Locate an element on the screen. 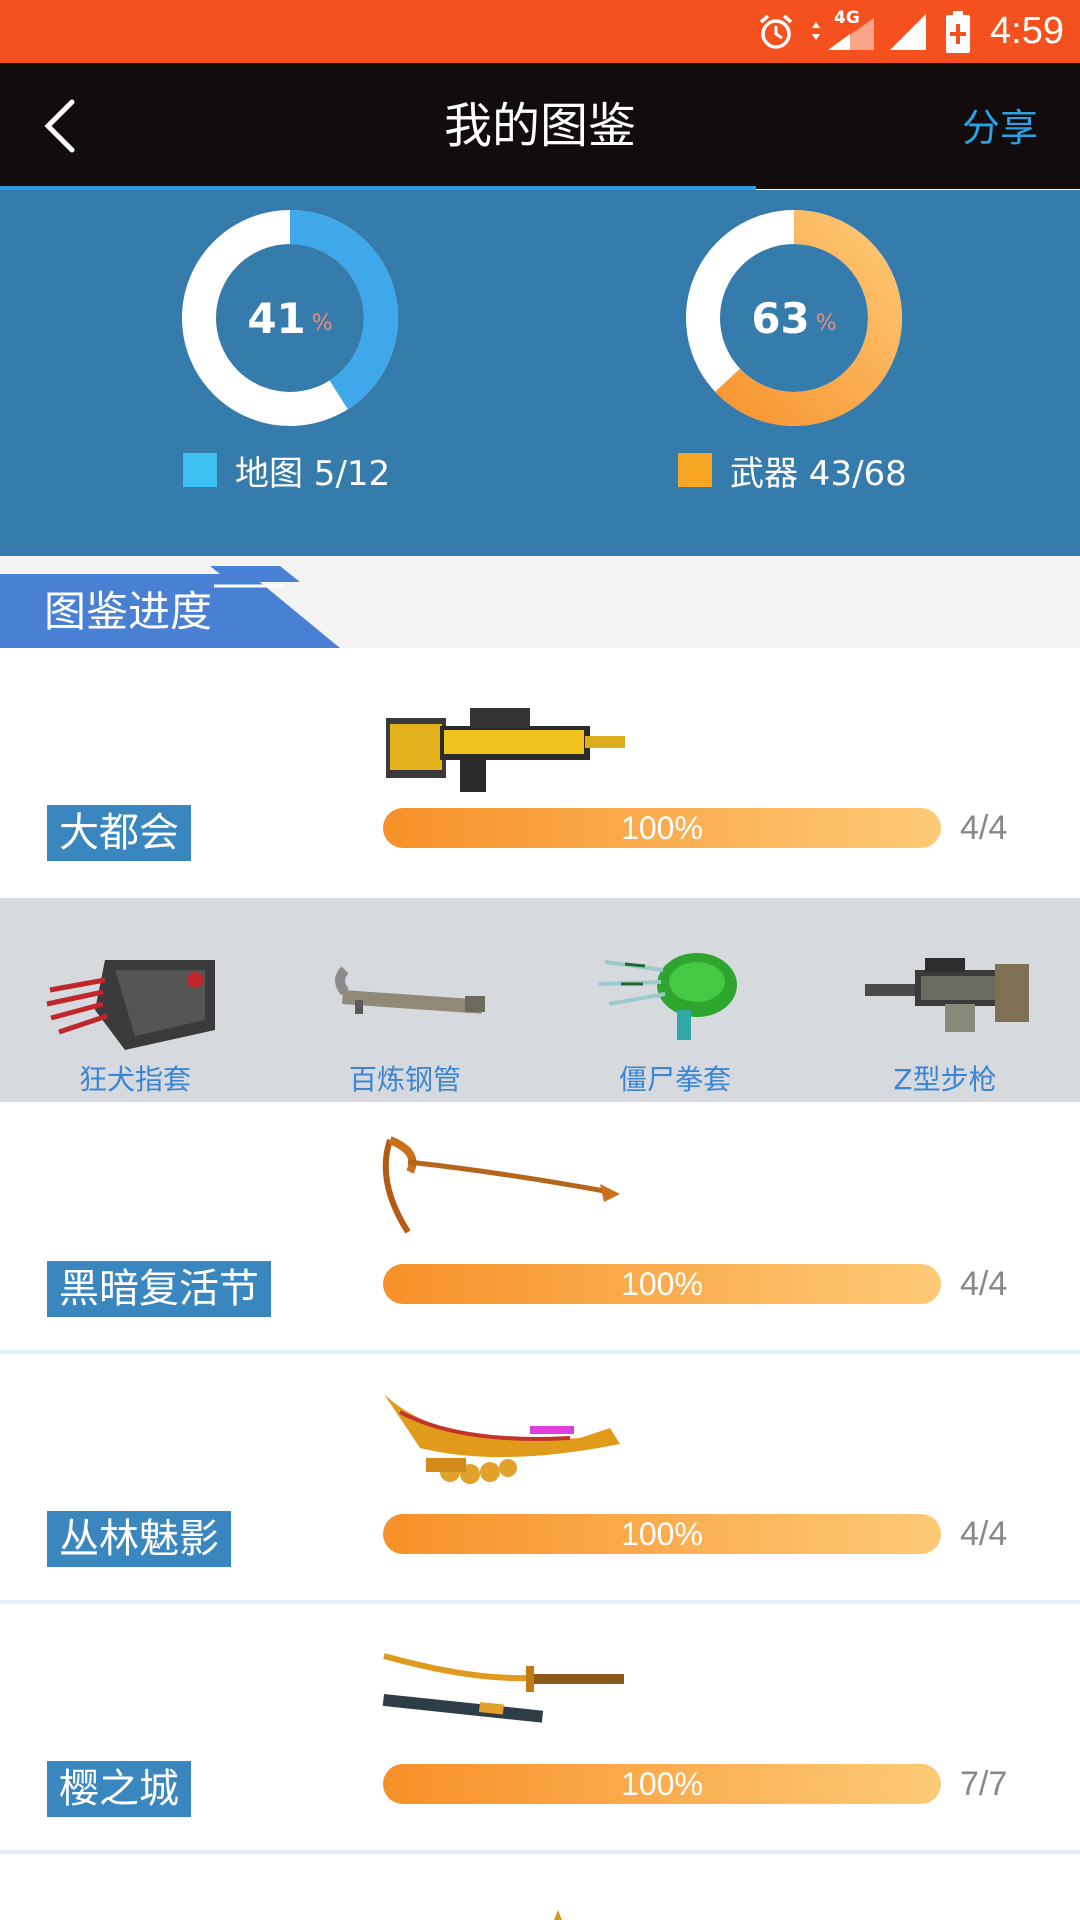  weapon-legend-label: 武器 43/68 is located at coordinates (818, 473).